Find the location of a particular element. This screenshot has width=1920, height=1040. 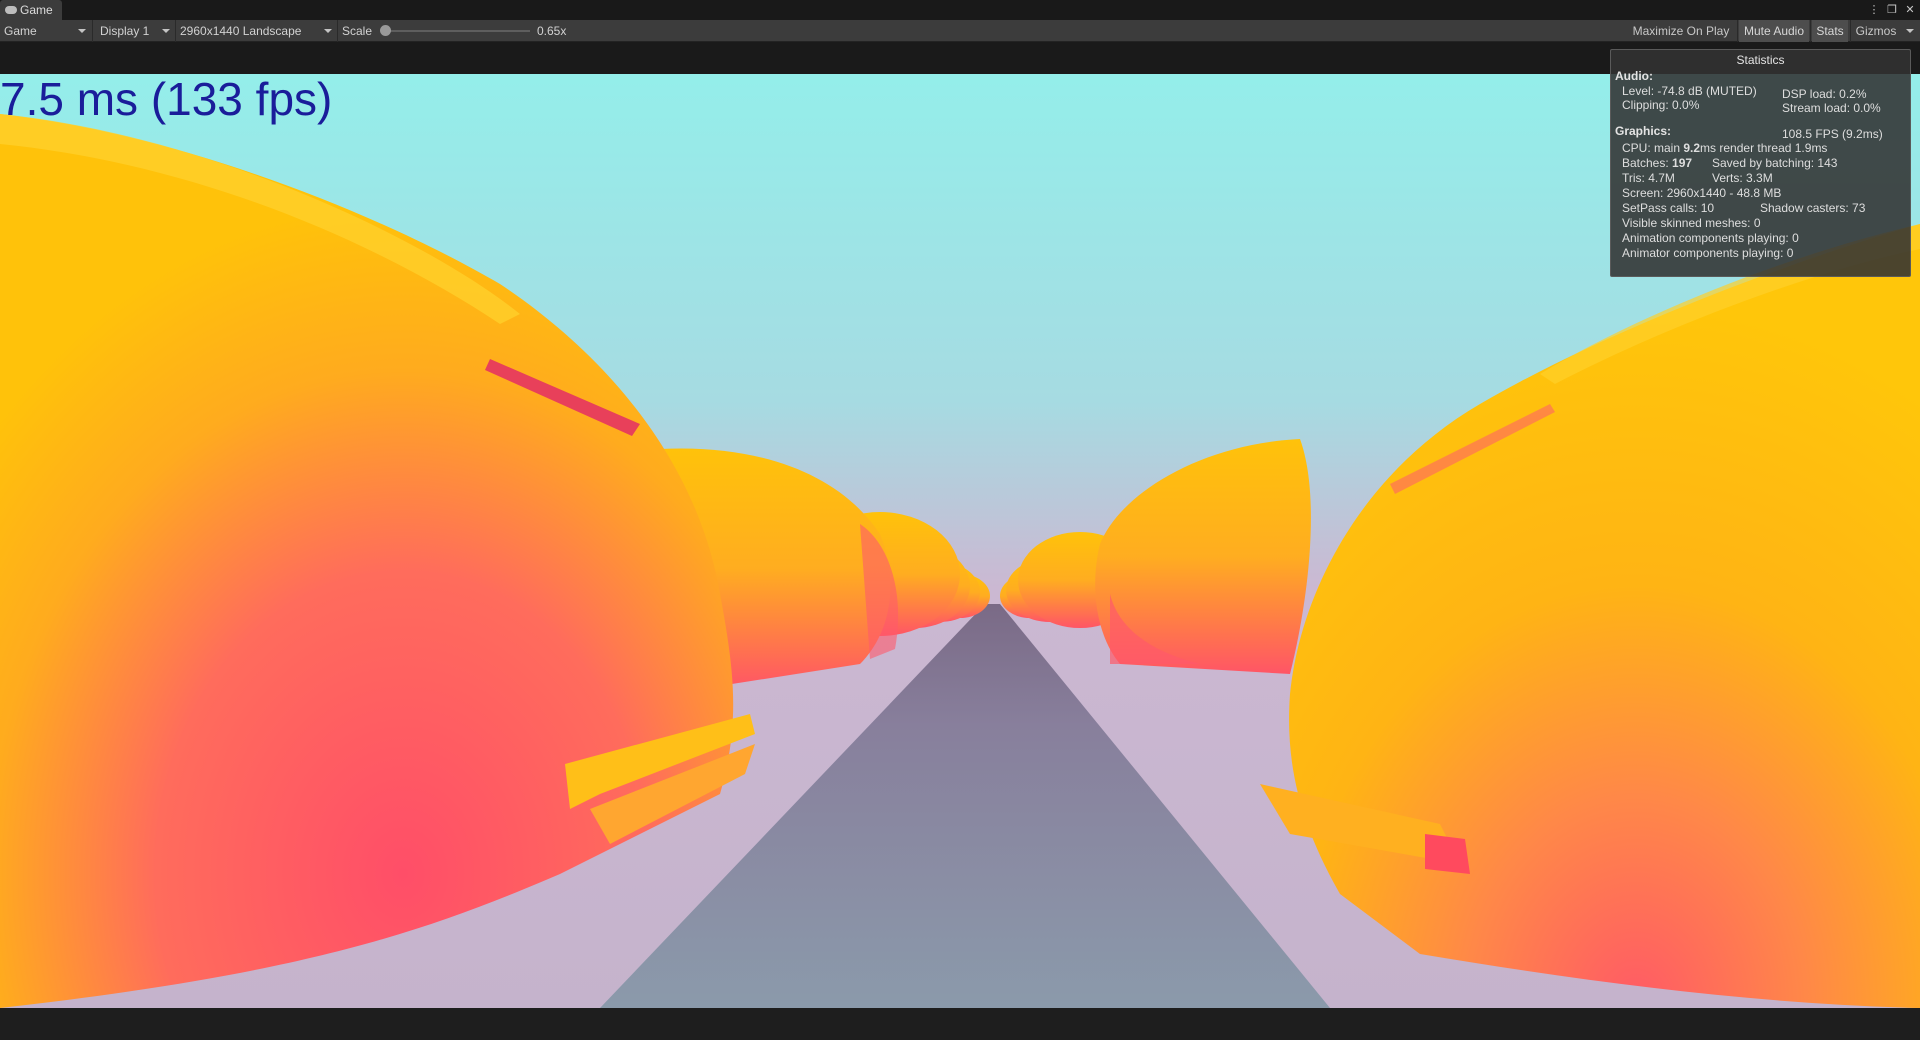

maximize-icon: ❐ is located at coordinates (1892, 9).